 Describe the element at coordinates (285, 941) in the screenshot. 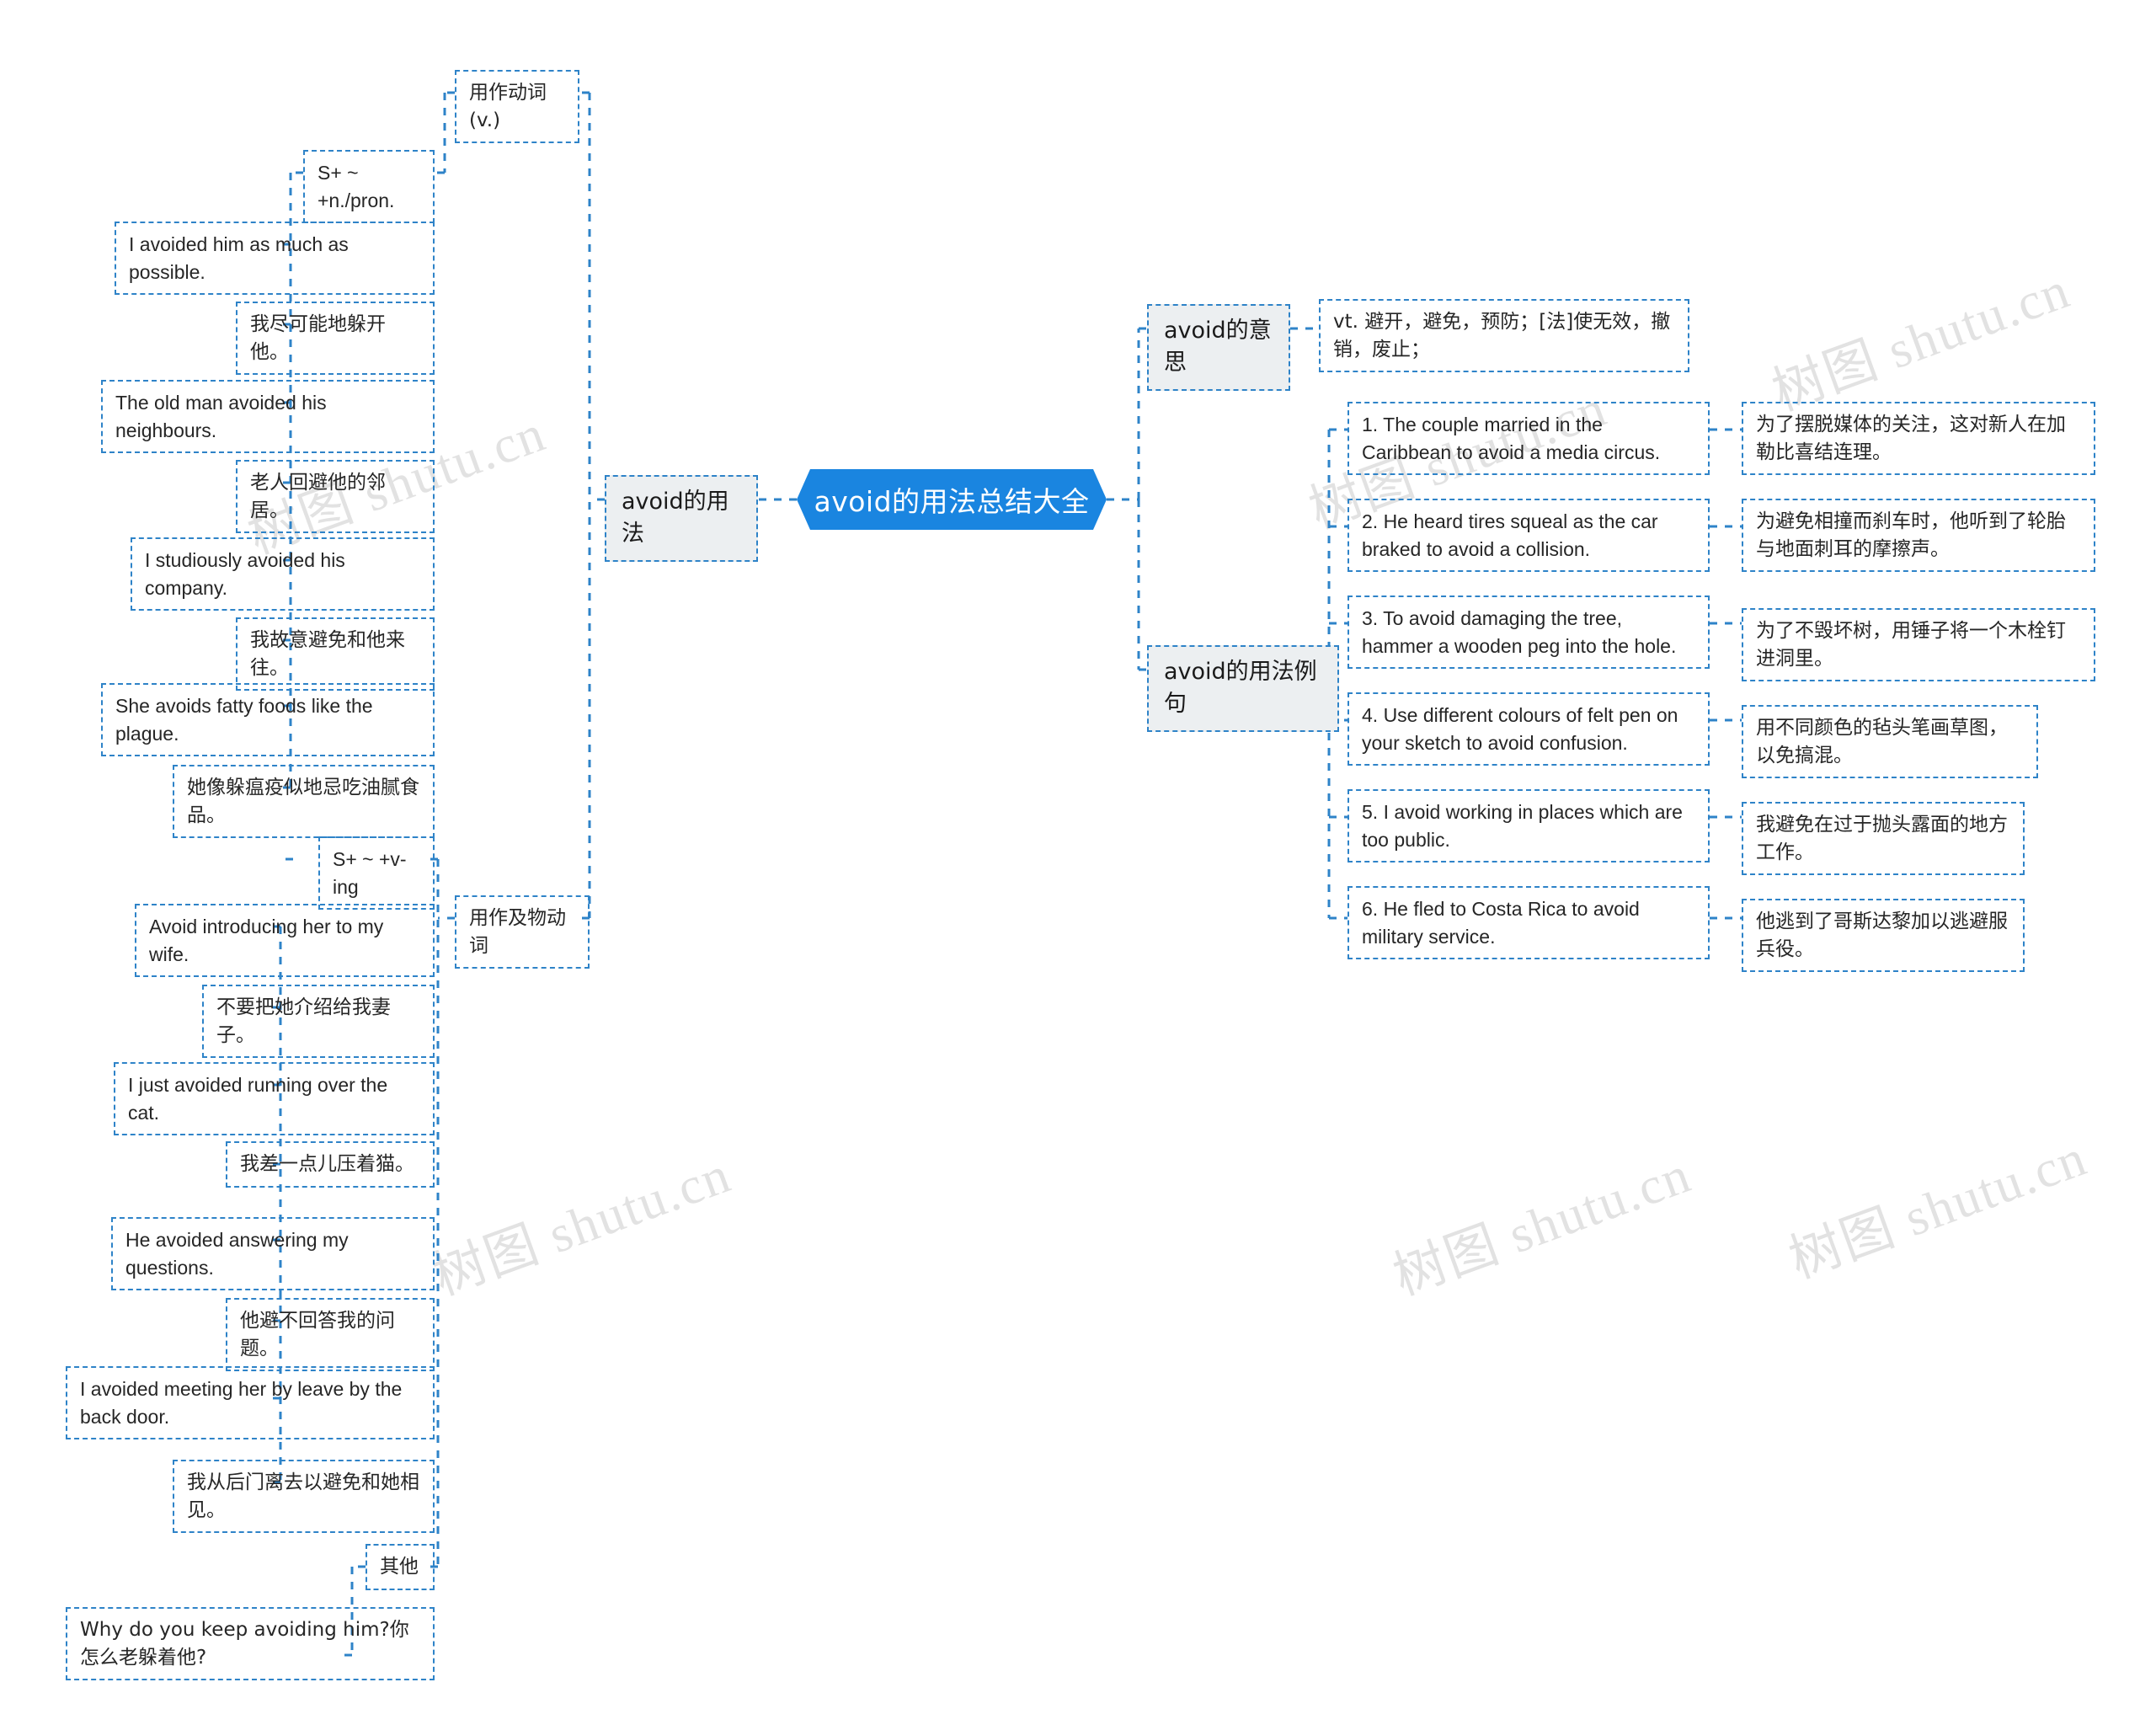

I see `example-sentence-en: Avoid introducing her to my wife.` at that location.